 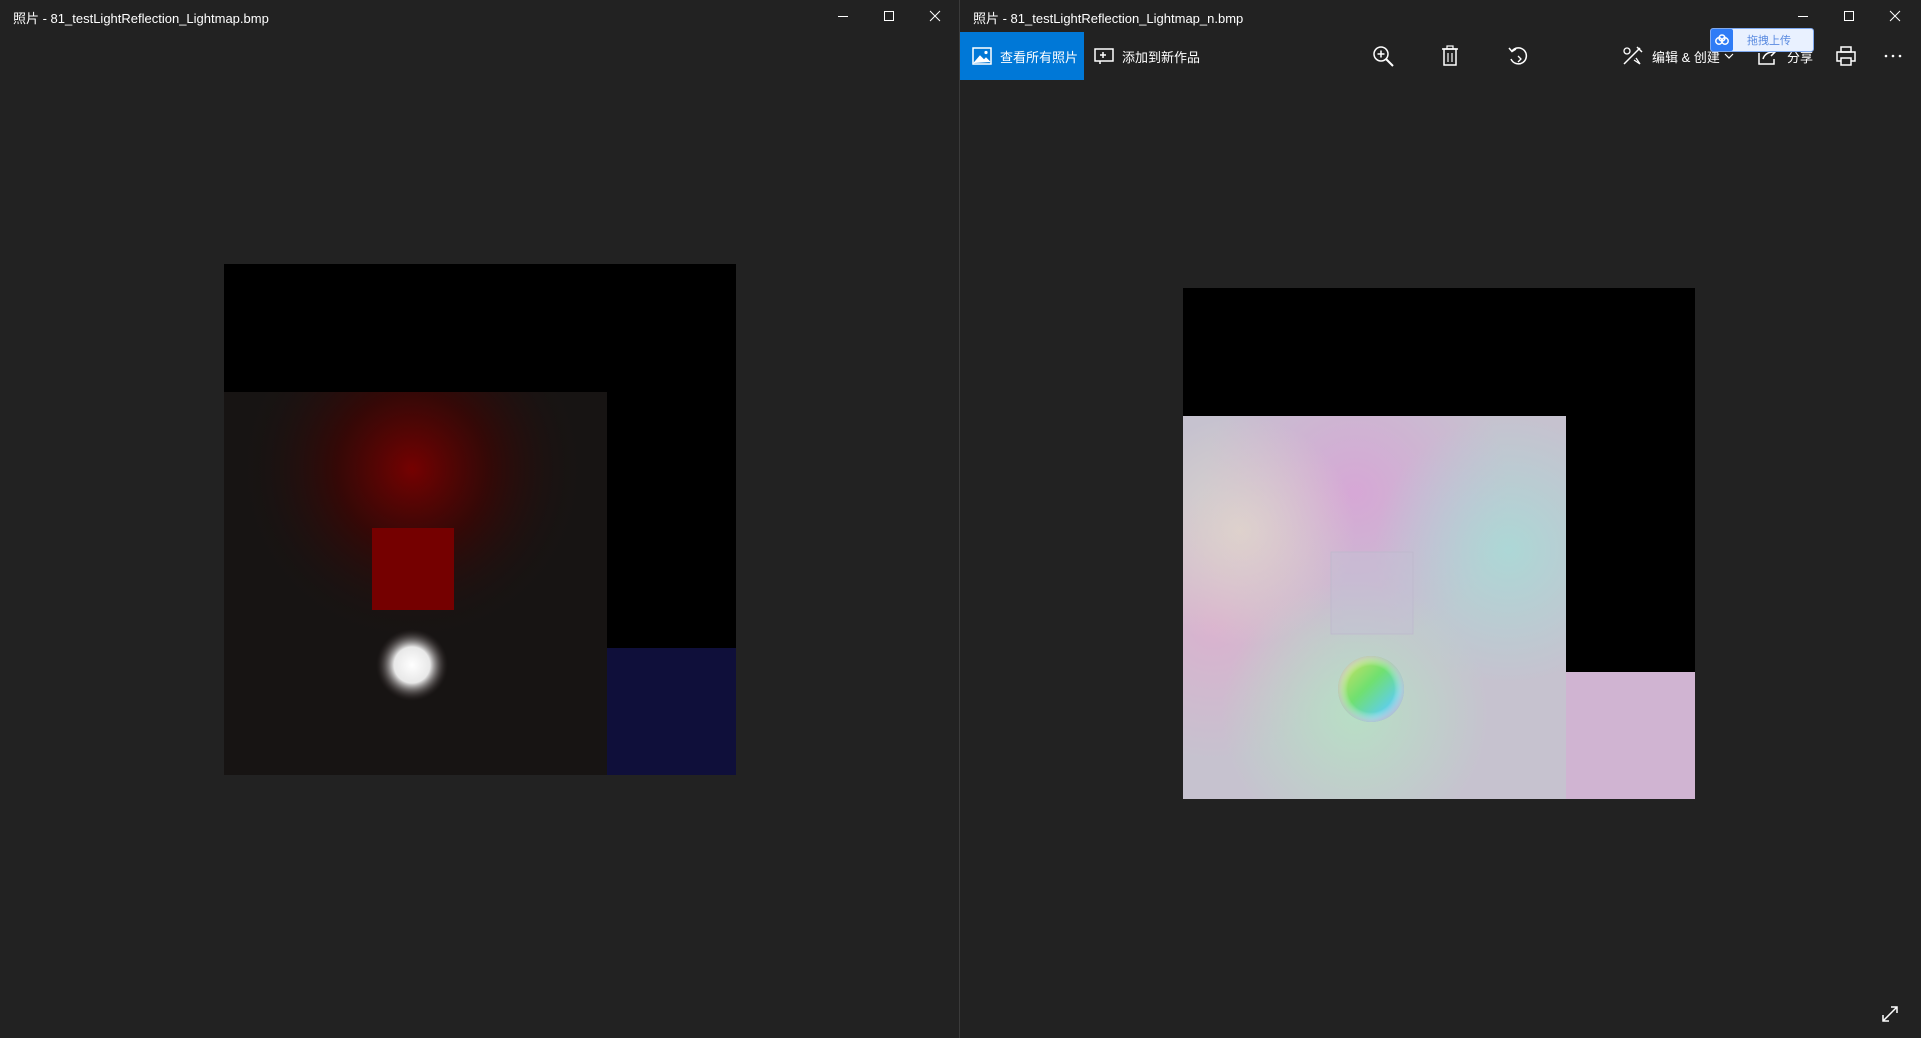 I want to click on more-icon, so click(x=1893, y=56).